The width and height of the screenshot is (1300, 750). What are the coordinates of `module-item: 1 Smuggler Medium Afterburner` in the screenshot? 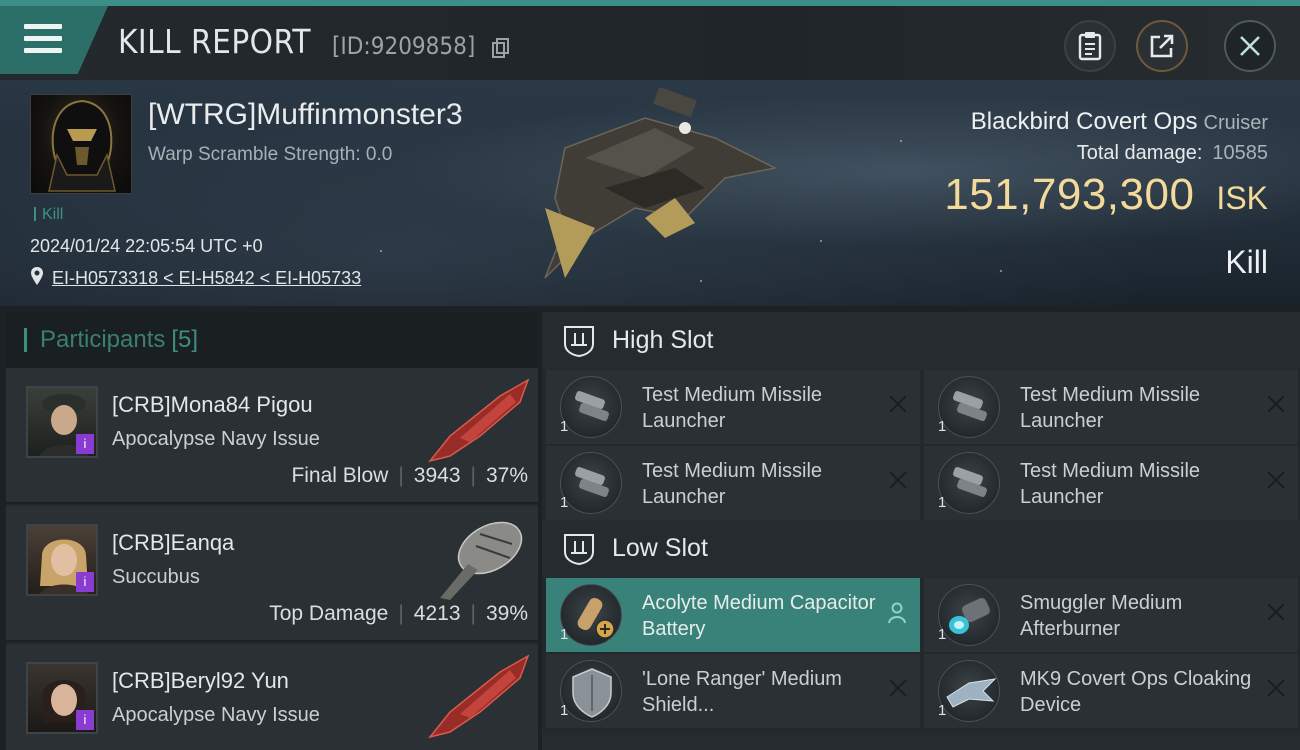 It's located at (1111, 615).